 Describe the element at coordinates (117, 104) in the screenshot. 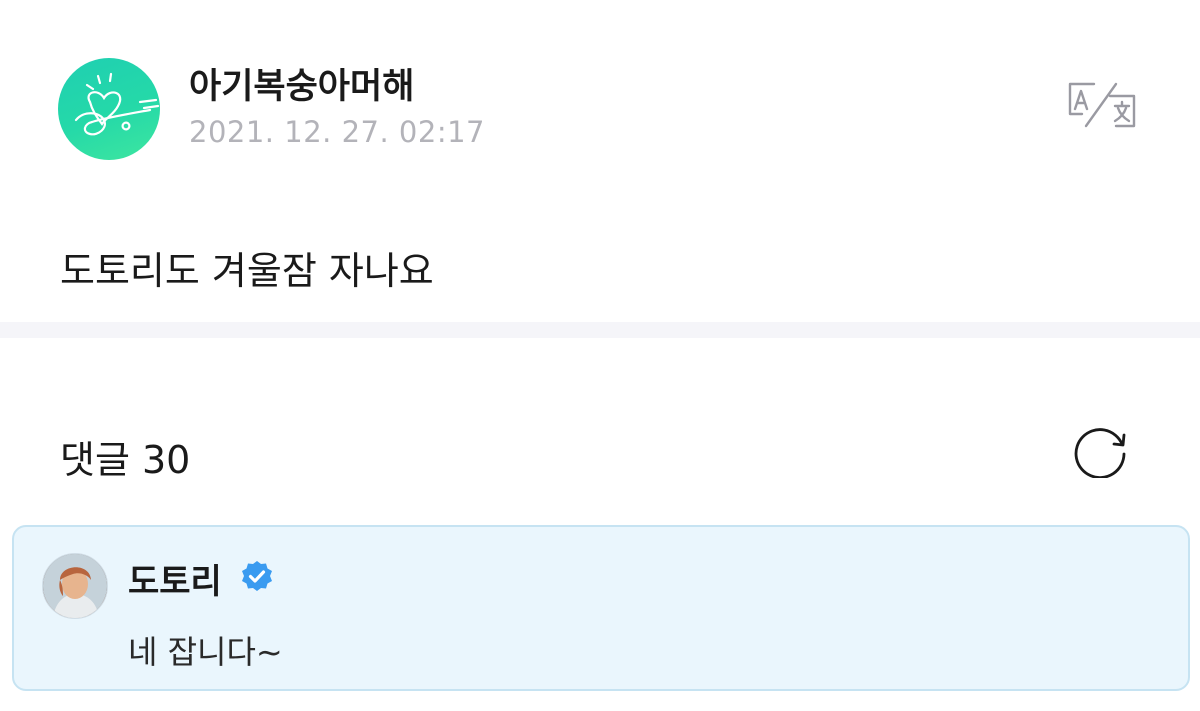

I see `artist-logo-heart-icon` at that location.